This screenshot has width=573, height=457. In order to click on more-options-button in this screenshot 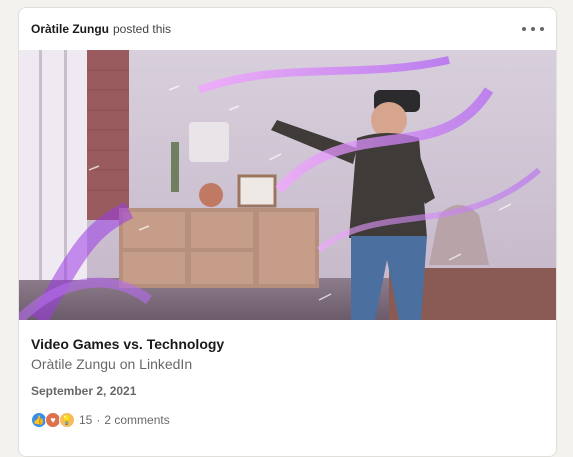, I will do `click(533, 29)`.